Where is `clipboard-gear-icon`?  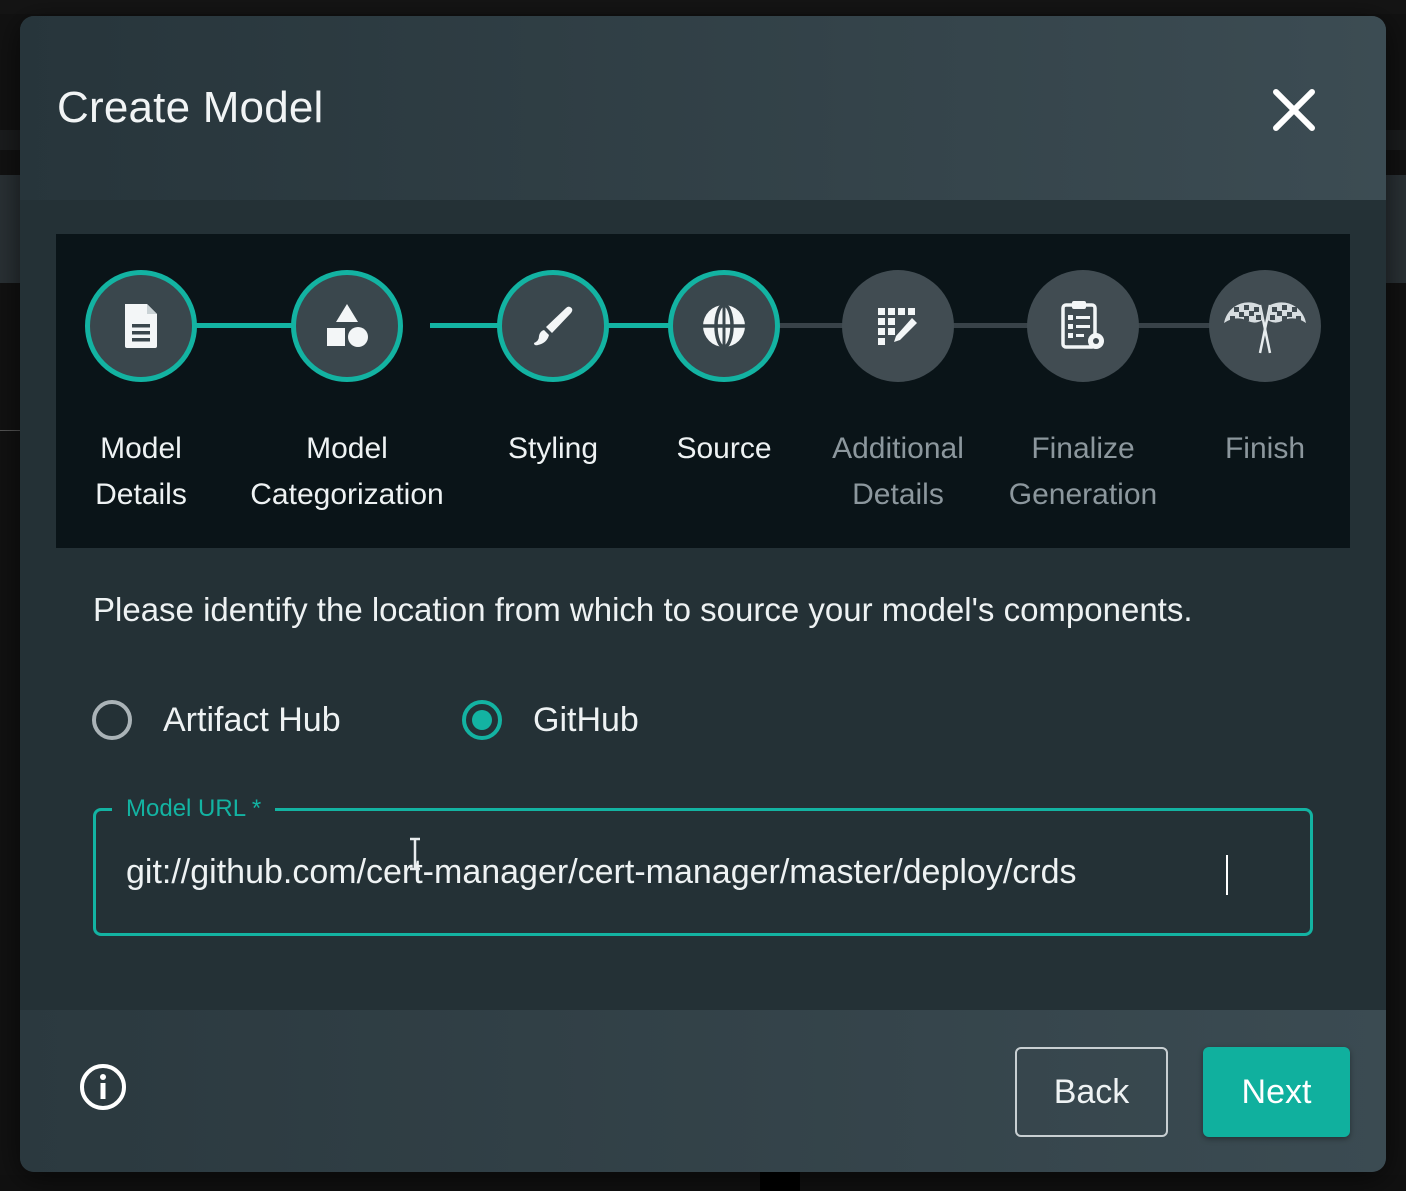 clipboard-gear-icon is located at coordinates (1082, 325).